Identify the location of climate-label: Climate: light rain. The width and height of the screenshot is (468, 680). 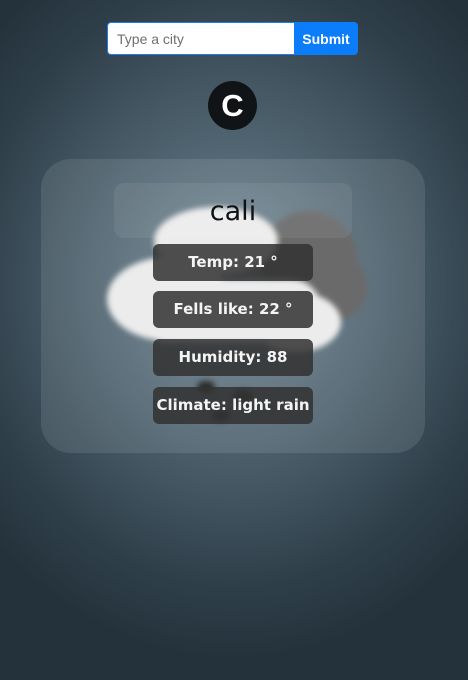
(233, 405).